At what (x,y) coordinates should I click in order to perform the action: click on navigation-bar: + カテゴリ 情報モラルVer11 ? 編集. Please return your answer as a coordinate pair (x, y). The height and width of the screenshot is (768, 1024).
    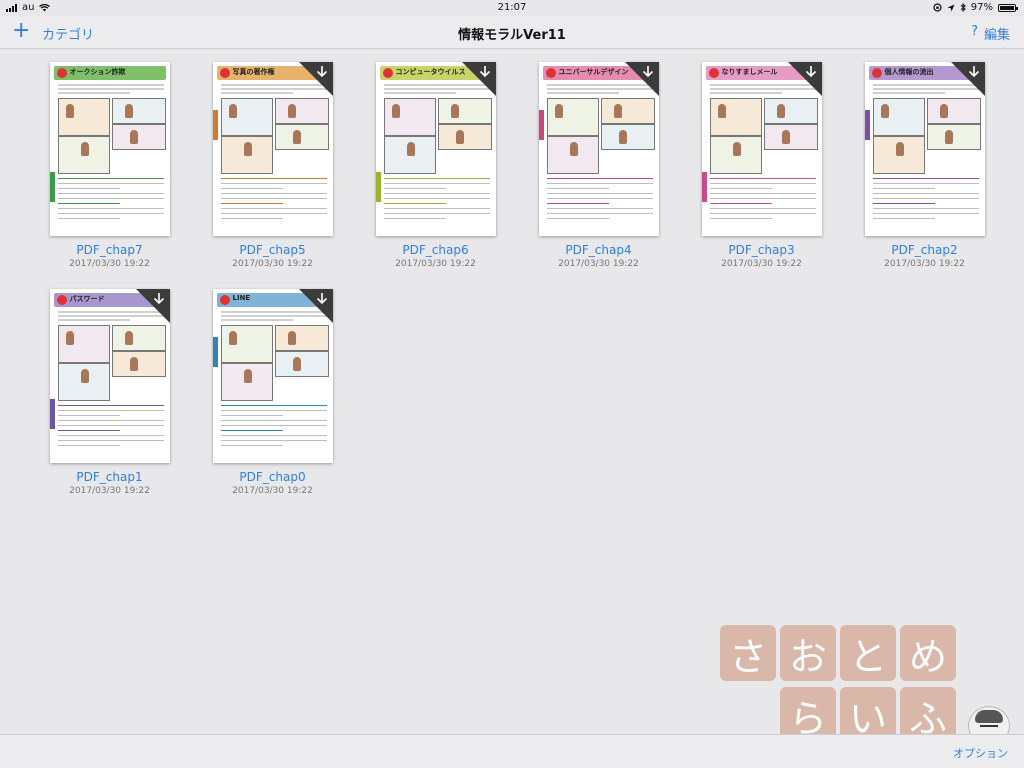
    Looking at the image, I should click on (512, 32).